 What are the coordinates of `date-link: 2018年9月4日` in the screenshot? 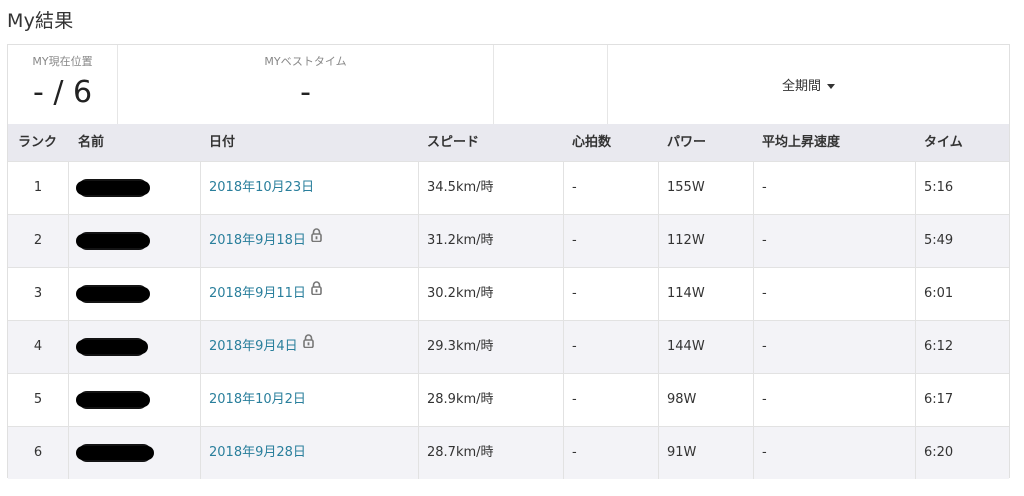 It's located at (253, 346).